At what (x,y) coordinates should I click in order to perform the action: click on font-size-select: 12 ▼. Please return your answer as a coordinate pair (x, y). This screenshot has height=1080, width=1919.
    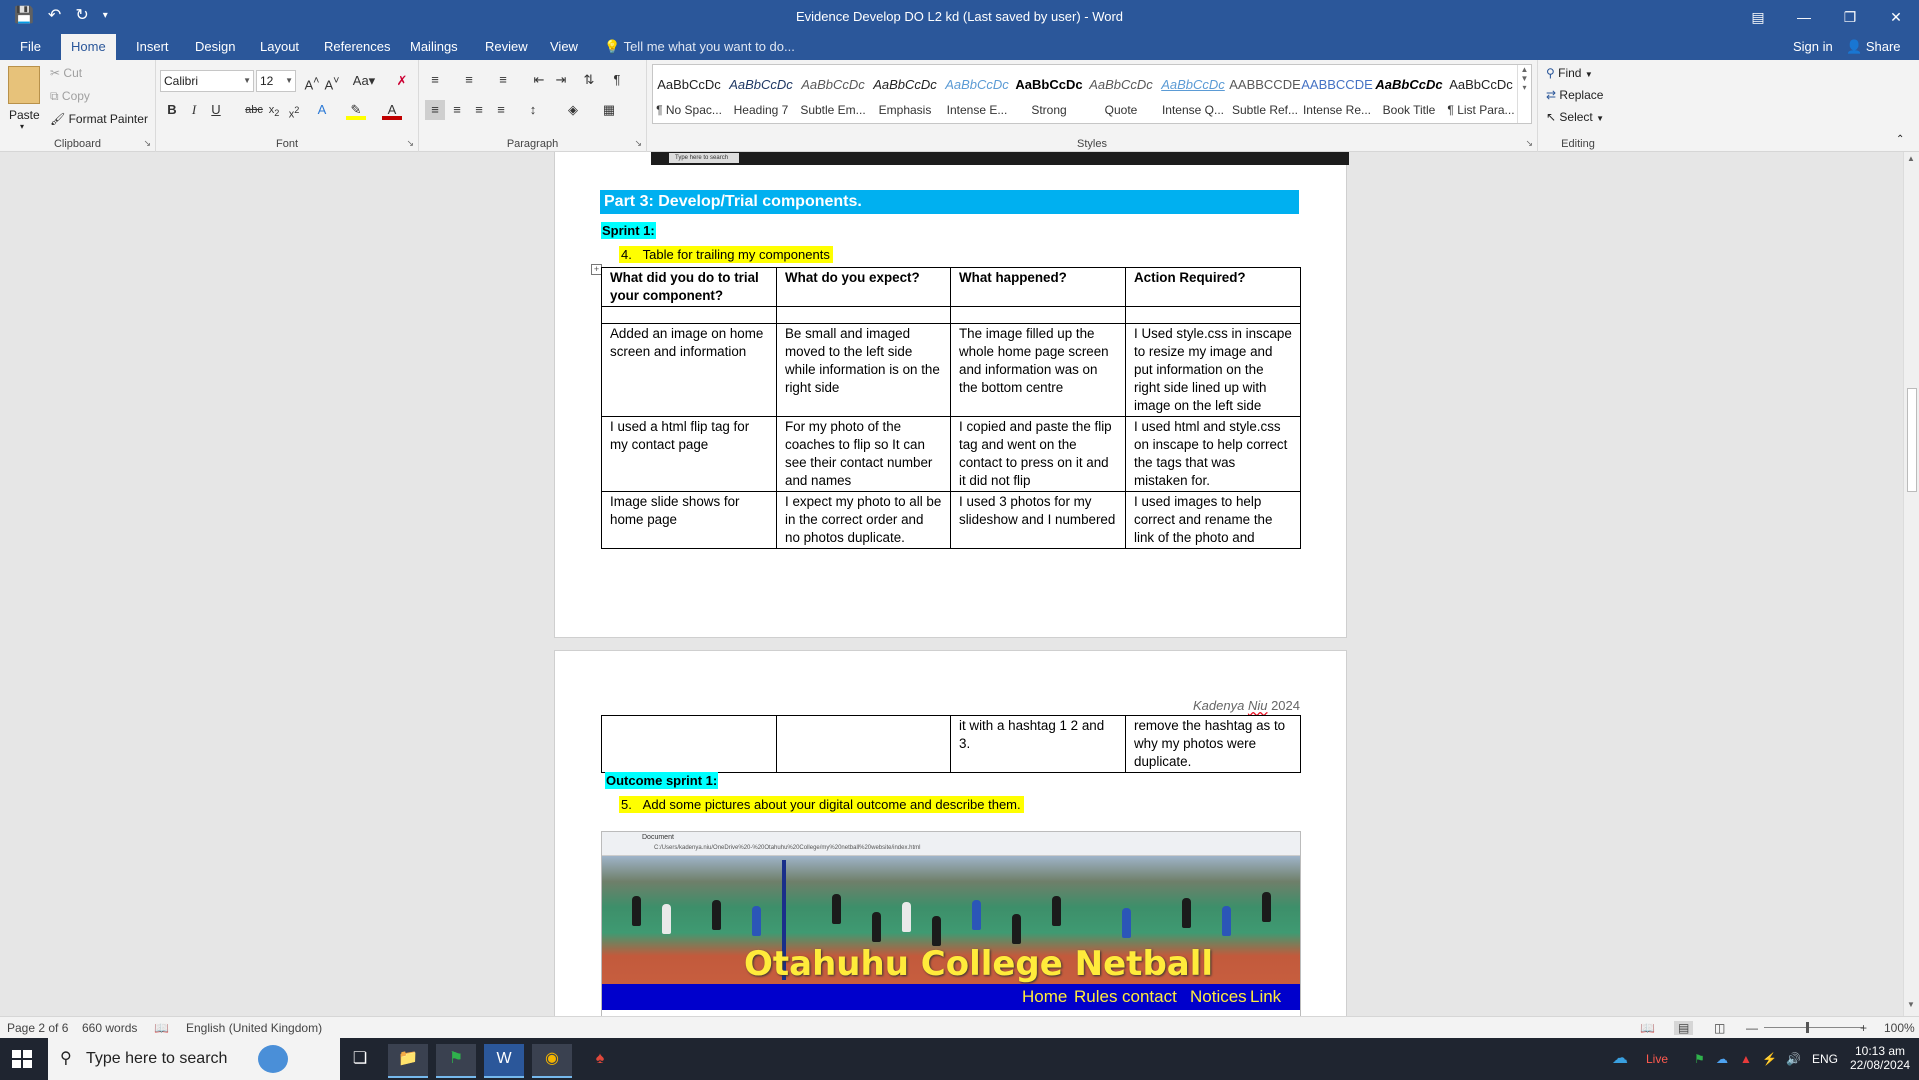
    Looking at the image, I should click on (276, 81).